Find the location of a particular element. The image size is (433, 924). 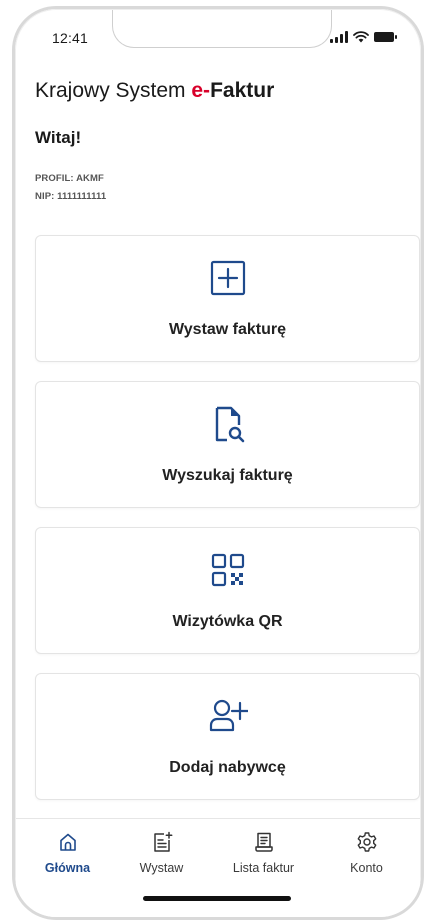

greeting: Witaj! is located at coordinates (58, 137).